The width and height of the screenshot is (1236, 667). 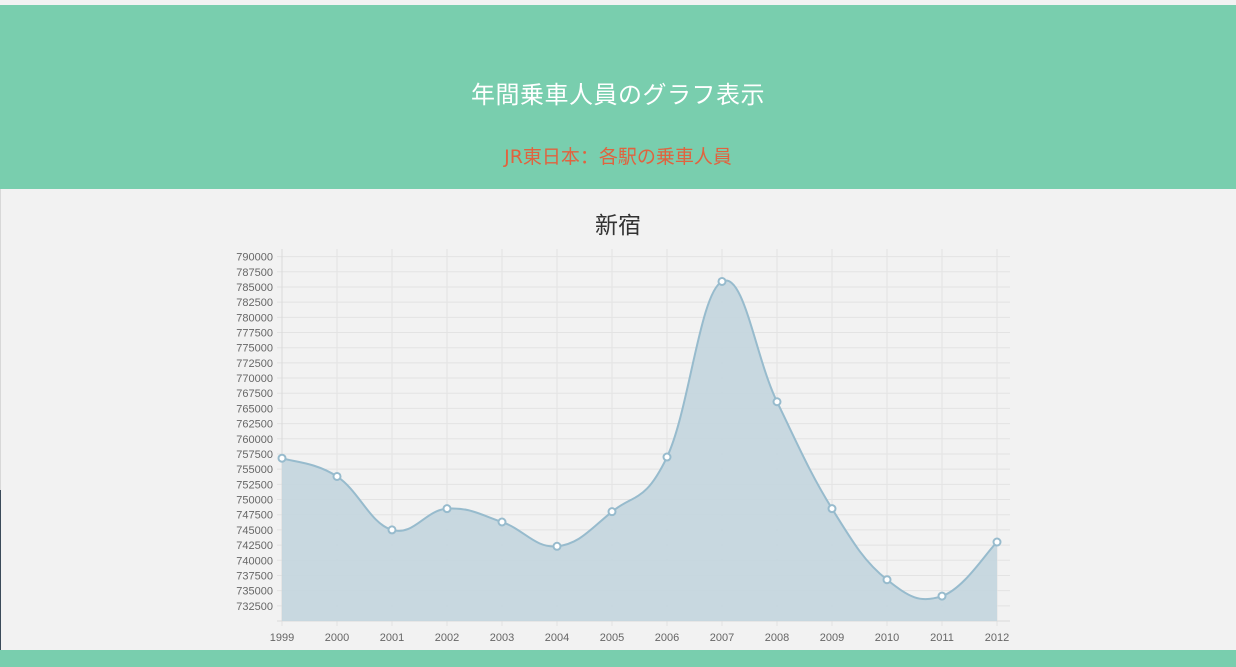 I want to click on y-tick-label: 732500, so click(x=254, y=607).